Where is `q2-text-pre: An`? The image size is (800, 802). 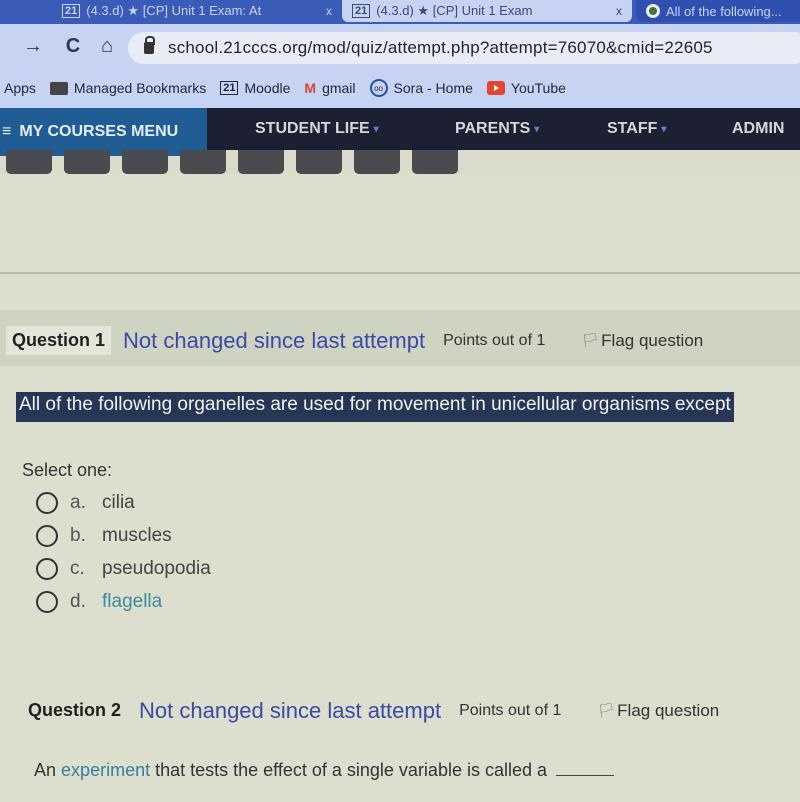 q2-text-pre: An is located at coordinates (45, 770).